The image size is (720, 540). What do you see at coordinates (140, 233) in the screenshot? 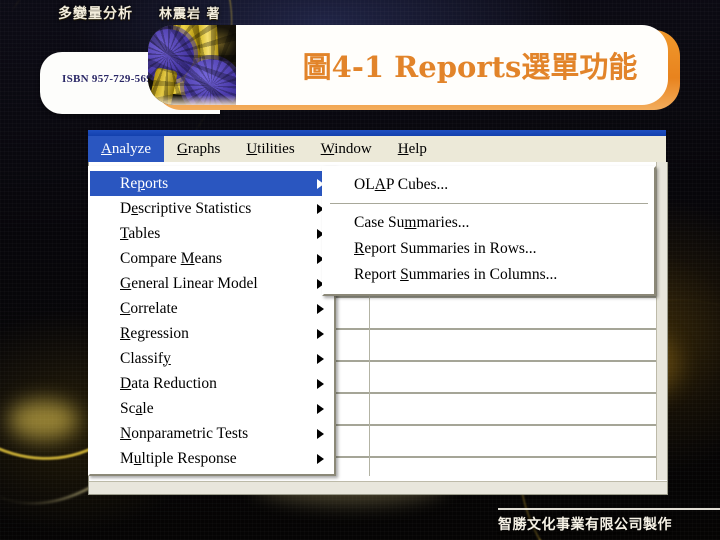
I see `menu-item-label: Tables` at bounding box center [140, 233].